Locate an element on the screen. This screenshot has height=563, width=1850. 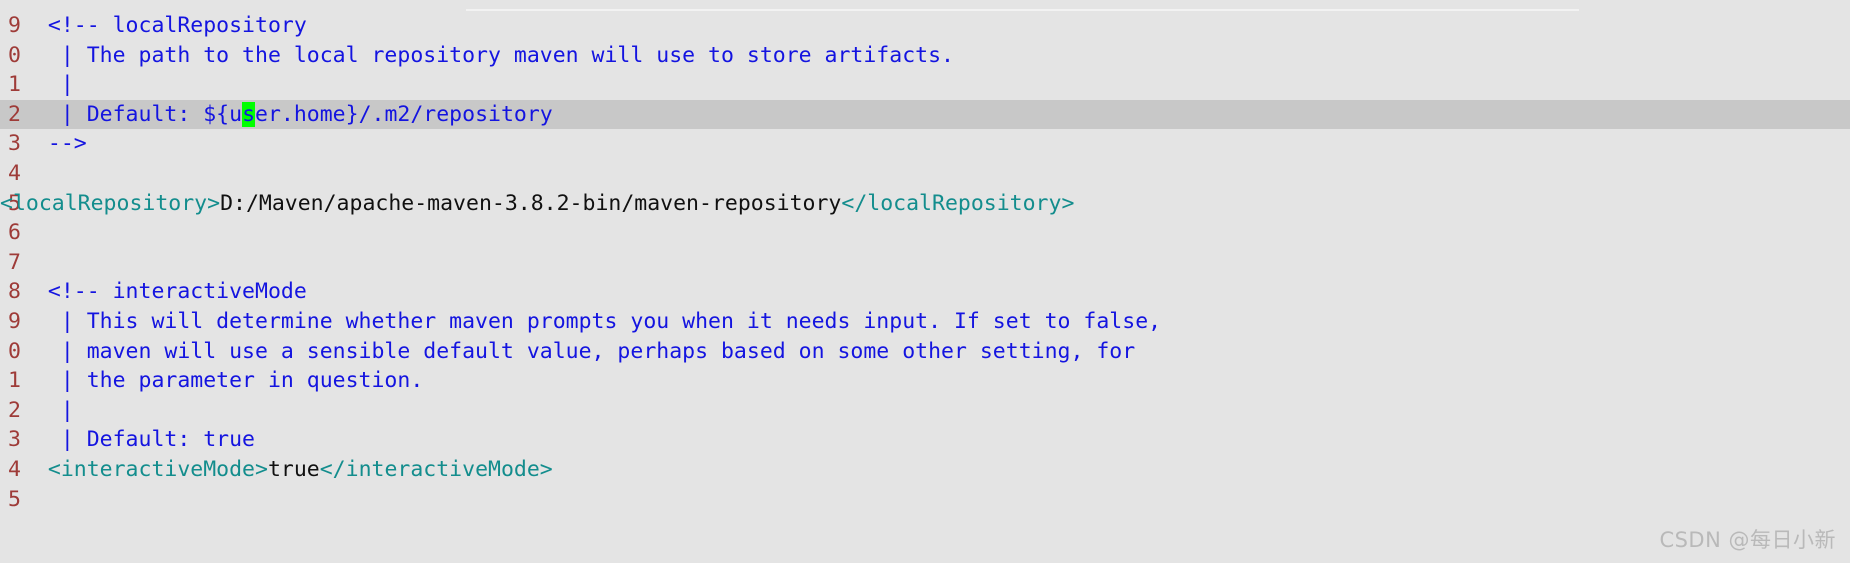
code-token: <interactiveMode> is located at coordinates (145, 469).